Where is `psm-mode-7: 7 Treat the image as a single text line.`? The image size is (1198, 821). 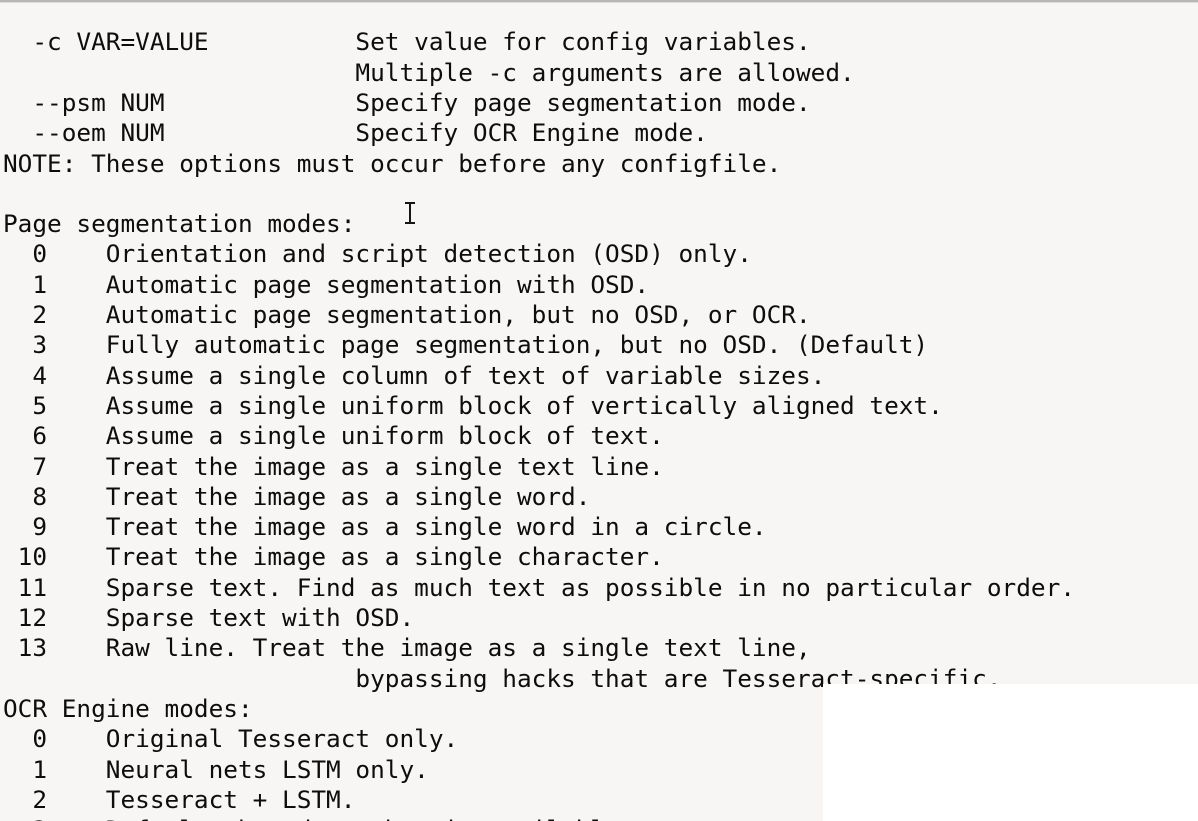 psm-mode-7: 7 Treat the image as a single text line. is located at coordinates (333, 466).